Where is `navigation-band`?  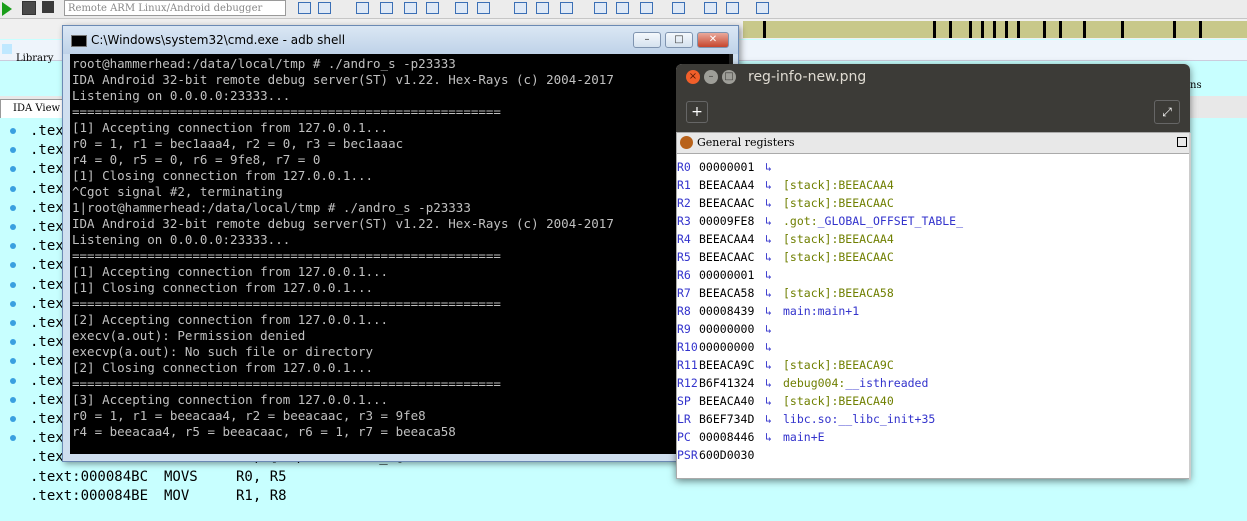
navigation-band is located at coordinates (995, 29).